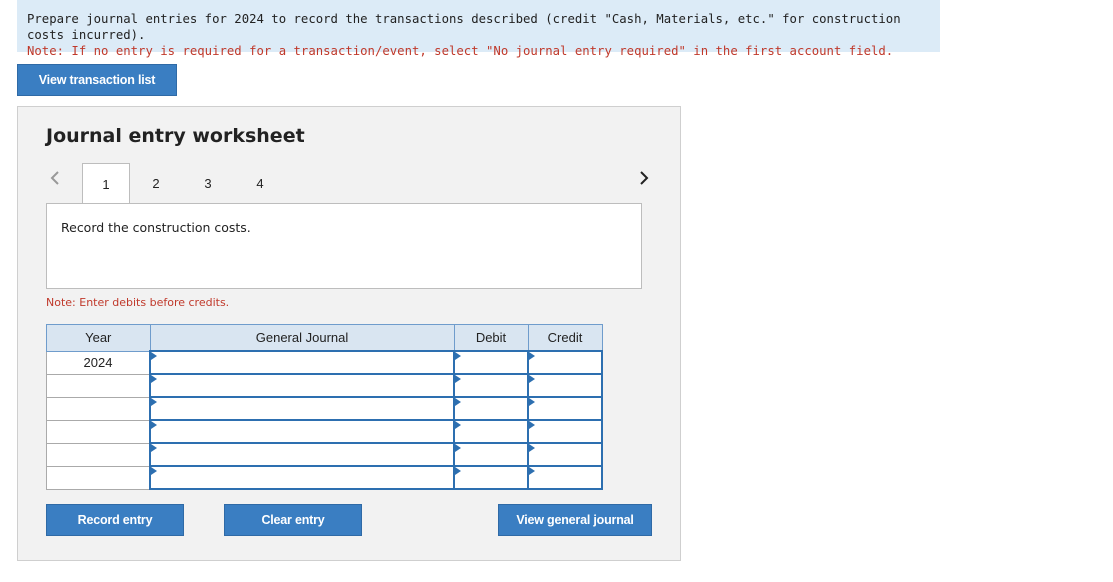 The height and width of the screenshot is (582, 1113). Describe the element at coordinates (208, 183) in the screenshot. I see `tab-3: 3` at that location.